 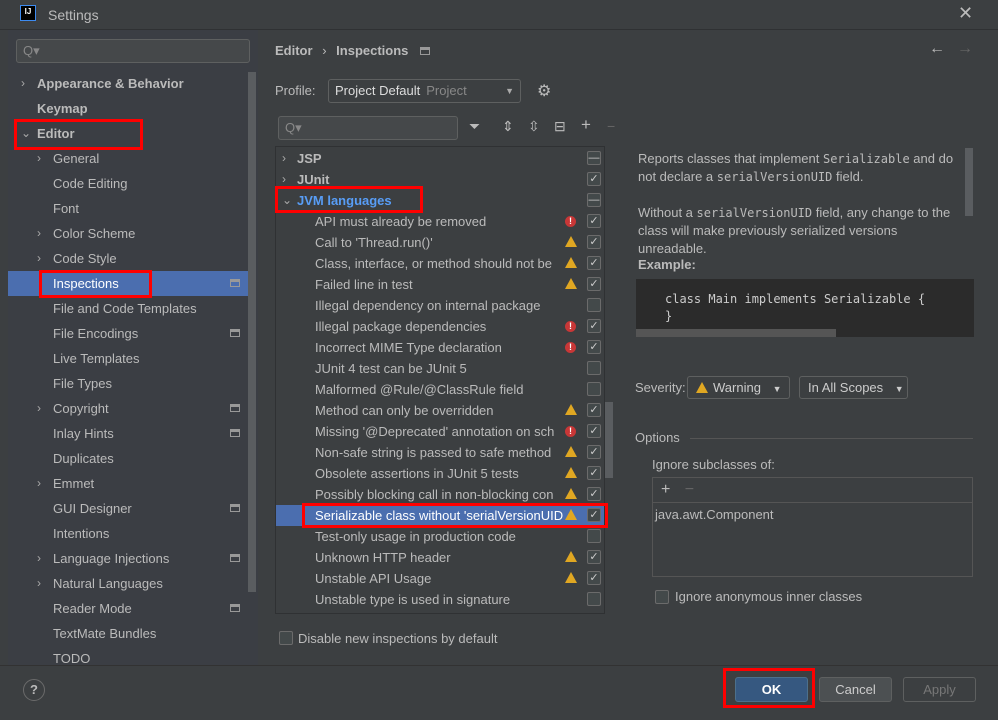 I want to click on close-icon: ✕, so click(x=965, y=13).